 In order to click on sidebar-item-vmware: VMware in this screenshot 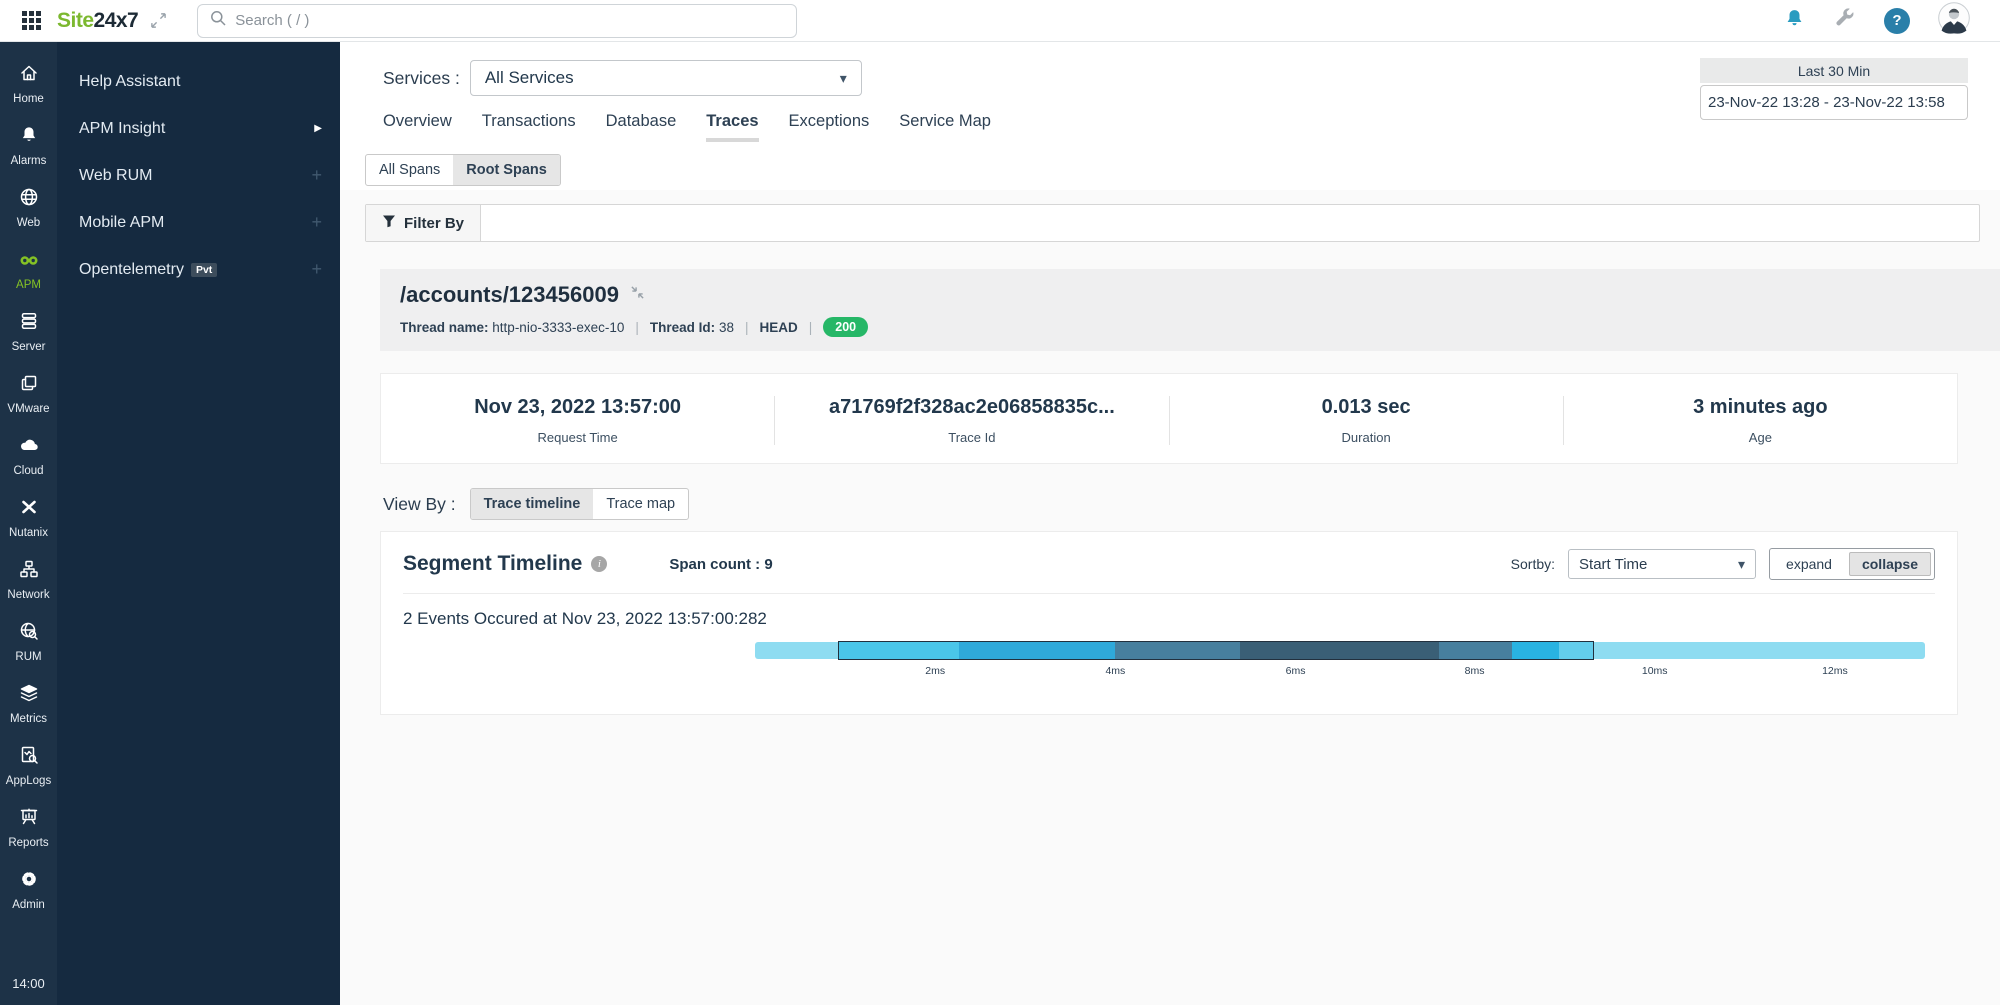, I will do `click(28, 393)`.